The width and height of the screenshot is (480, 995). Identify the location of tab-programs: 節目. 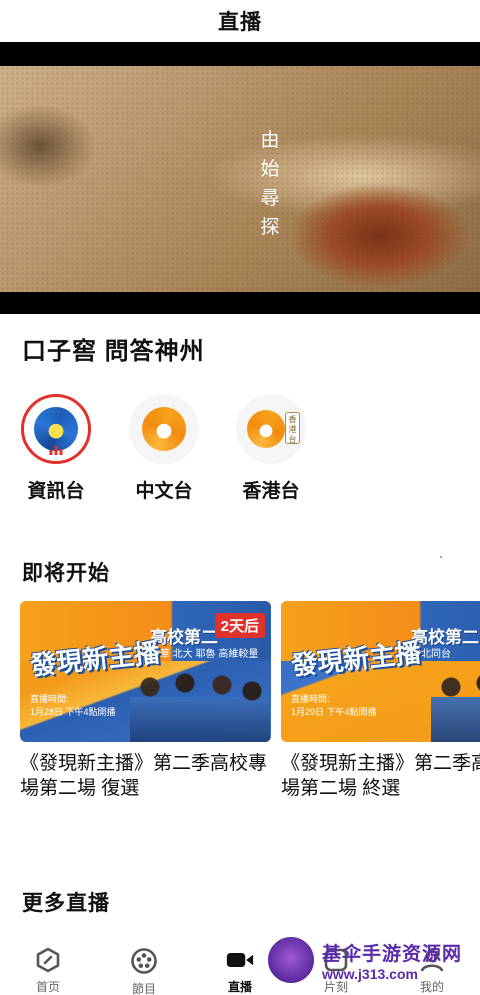
(144, 968).